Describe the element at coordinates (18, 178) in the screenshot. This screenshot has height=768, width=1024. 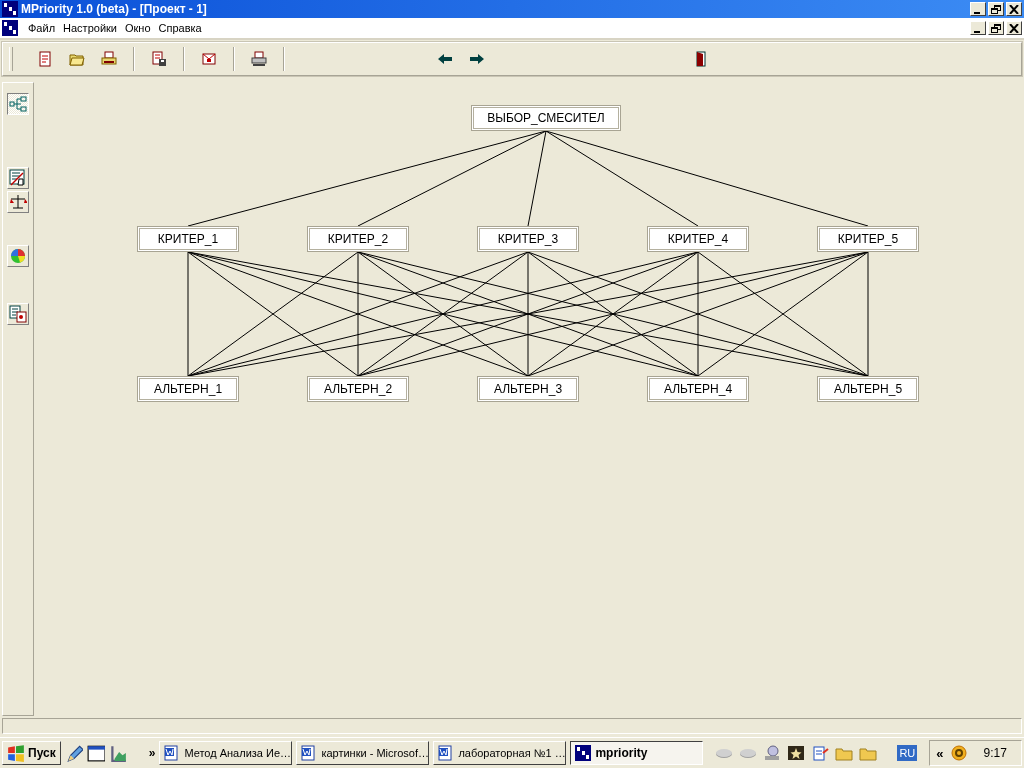
I see `table-hand-icon` at that location.